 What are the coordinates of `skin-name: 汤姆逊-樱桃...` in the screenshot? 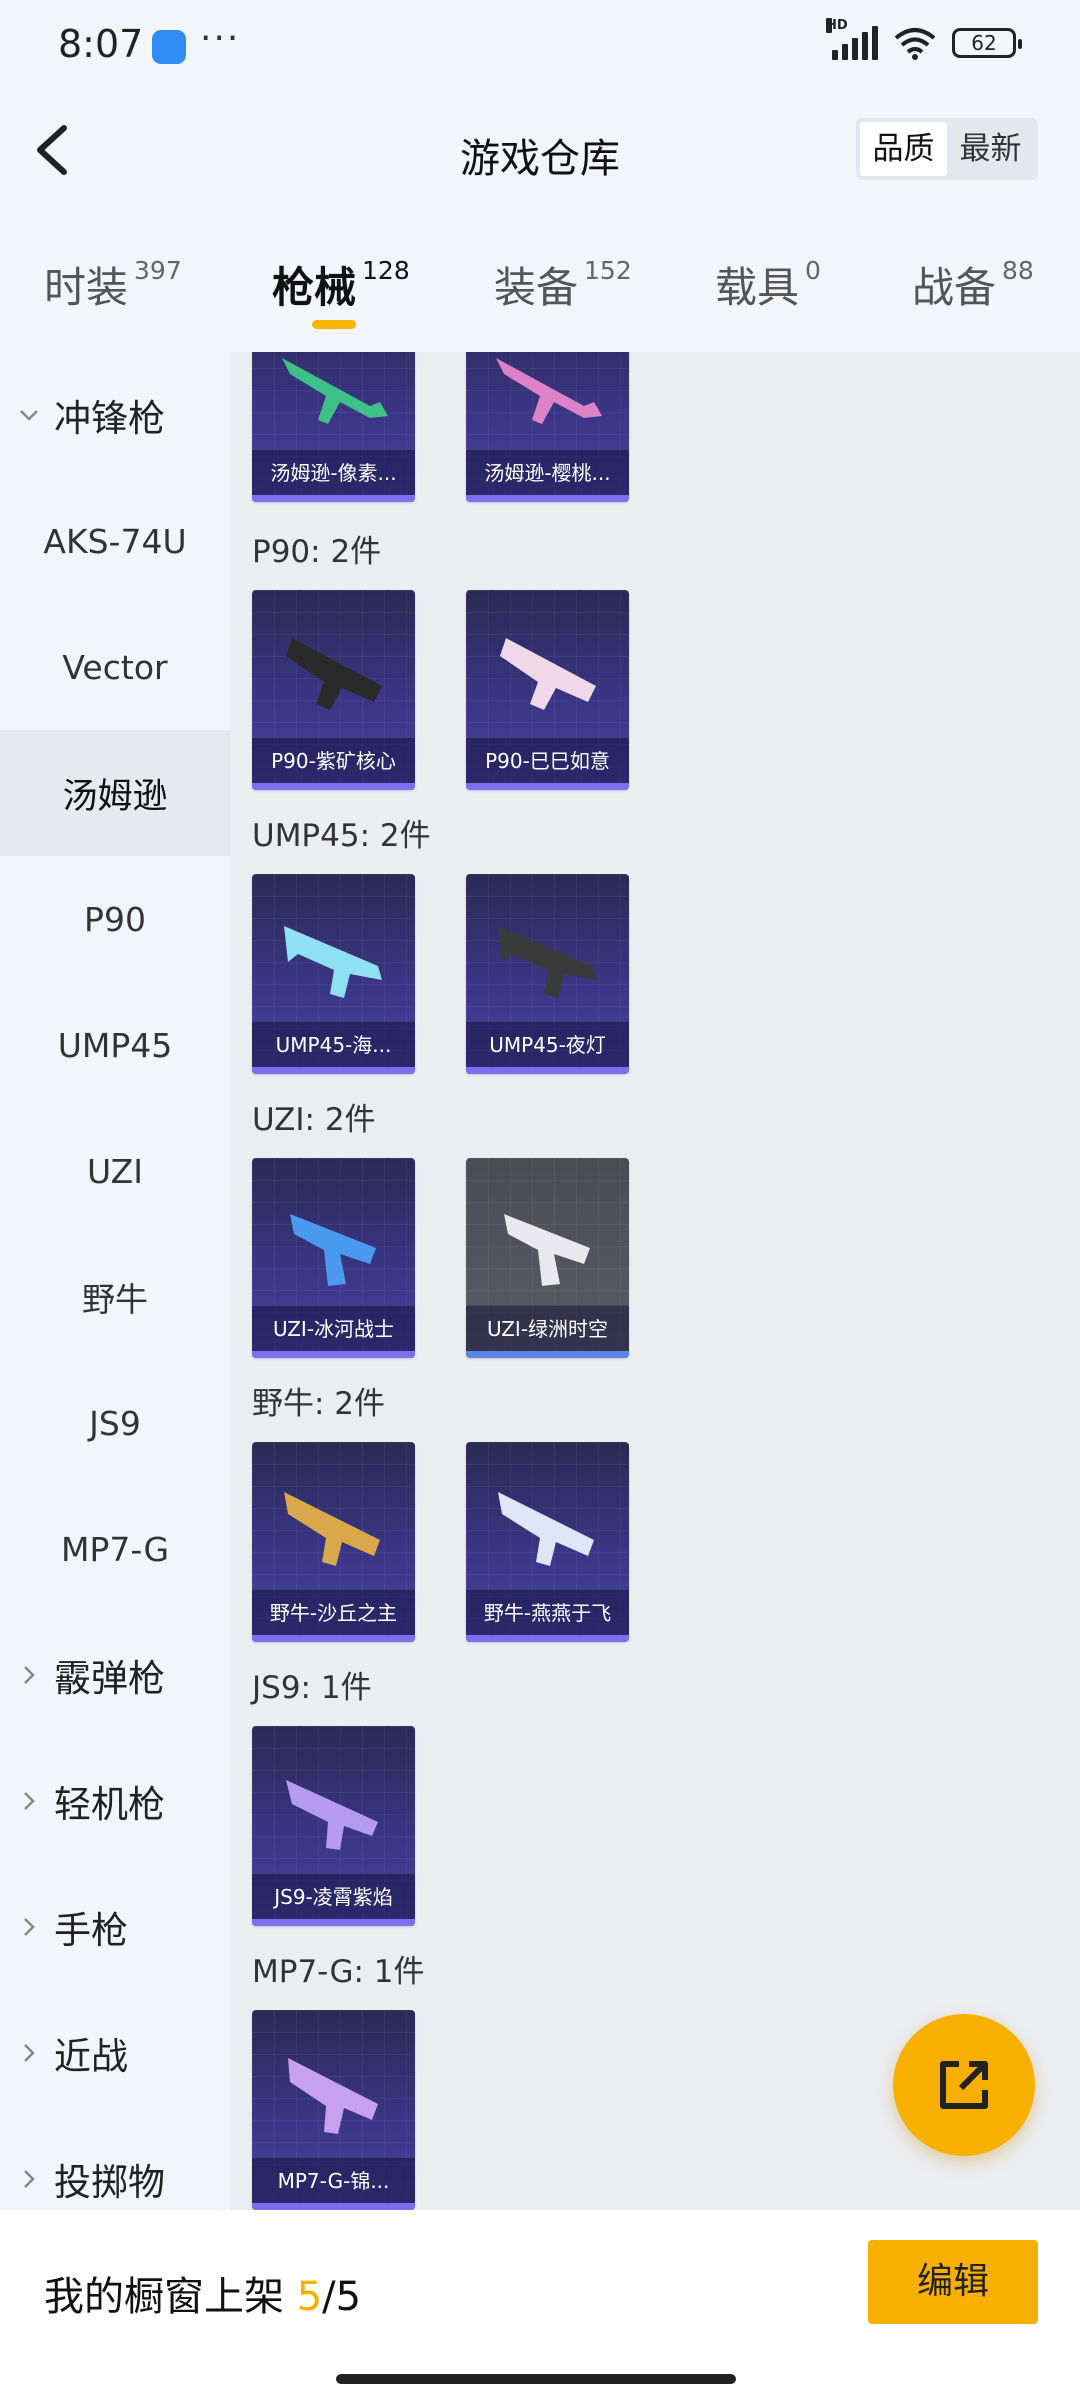 It's located at (547, 472).